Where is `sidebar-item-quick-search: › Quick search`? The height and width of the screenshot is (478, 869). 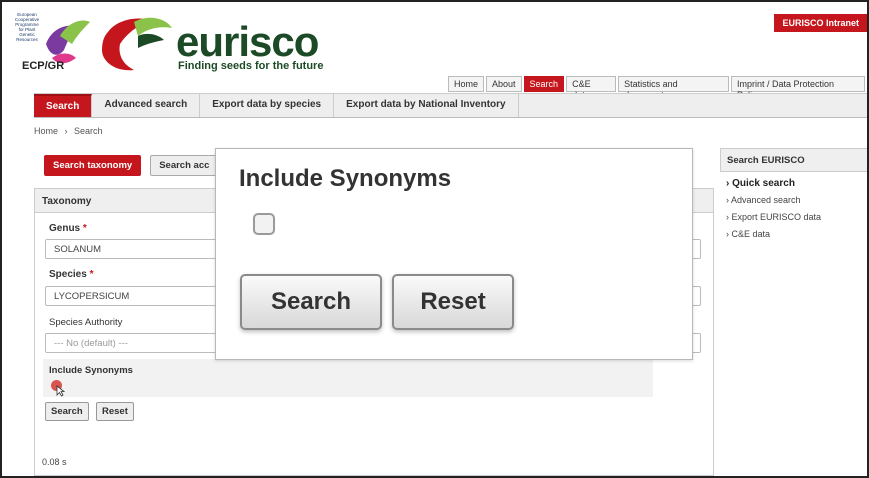
sidebar-item-quick-search: › Quick search is located at coordinates (793, 183).